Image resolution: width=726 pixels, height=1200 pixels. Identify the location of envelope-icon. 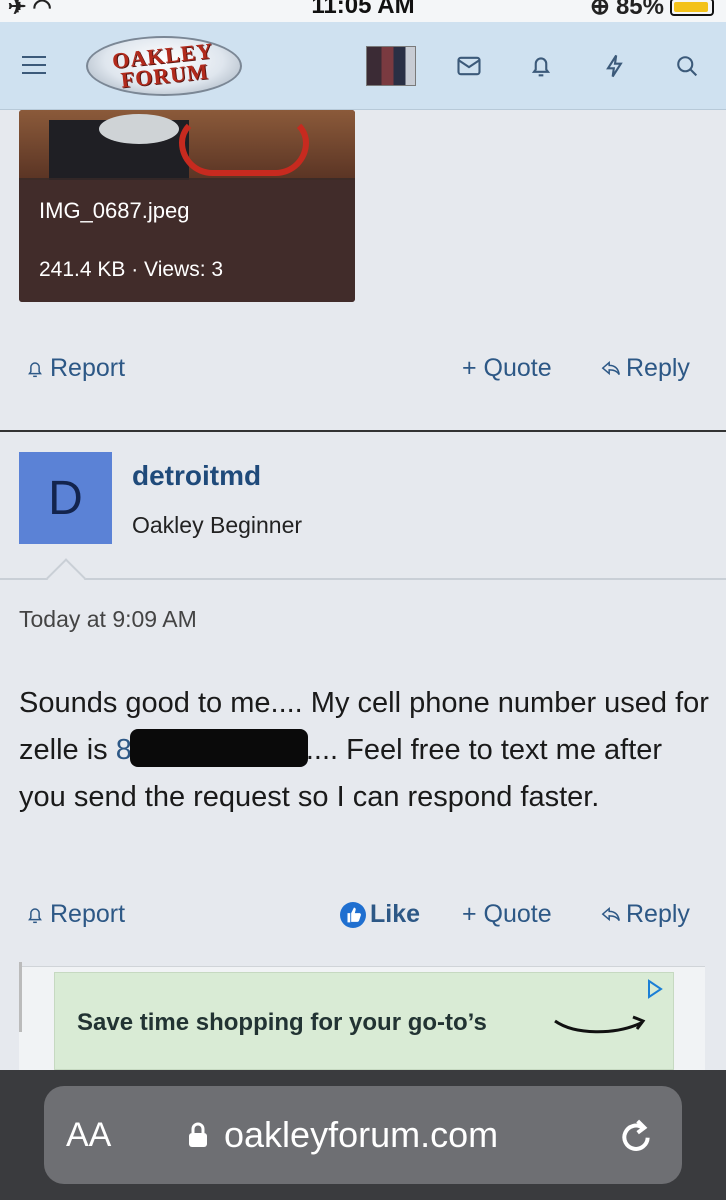
(469, 66).